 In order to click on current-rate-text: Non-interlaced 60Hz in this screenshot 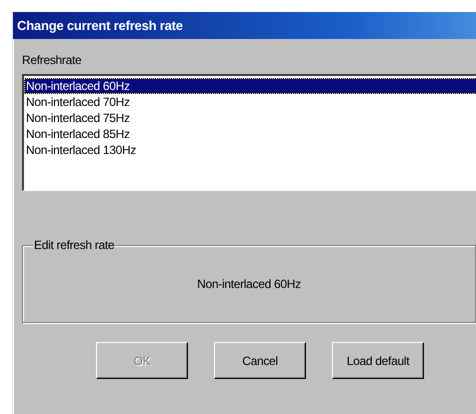, I will do `click(249, 284)`.